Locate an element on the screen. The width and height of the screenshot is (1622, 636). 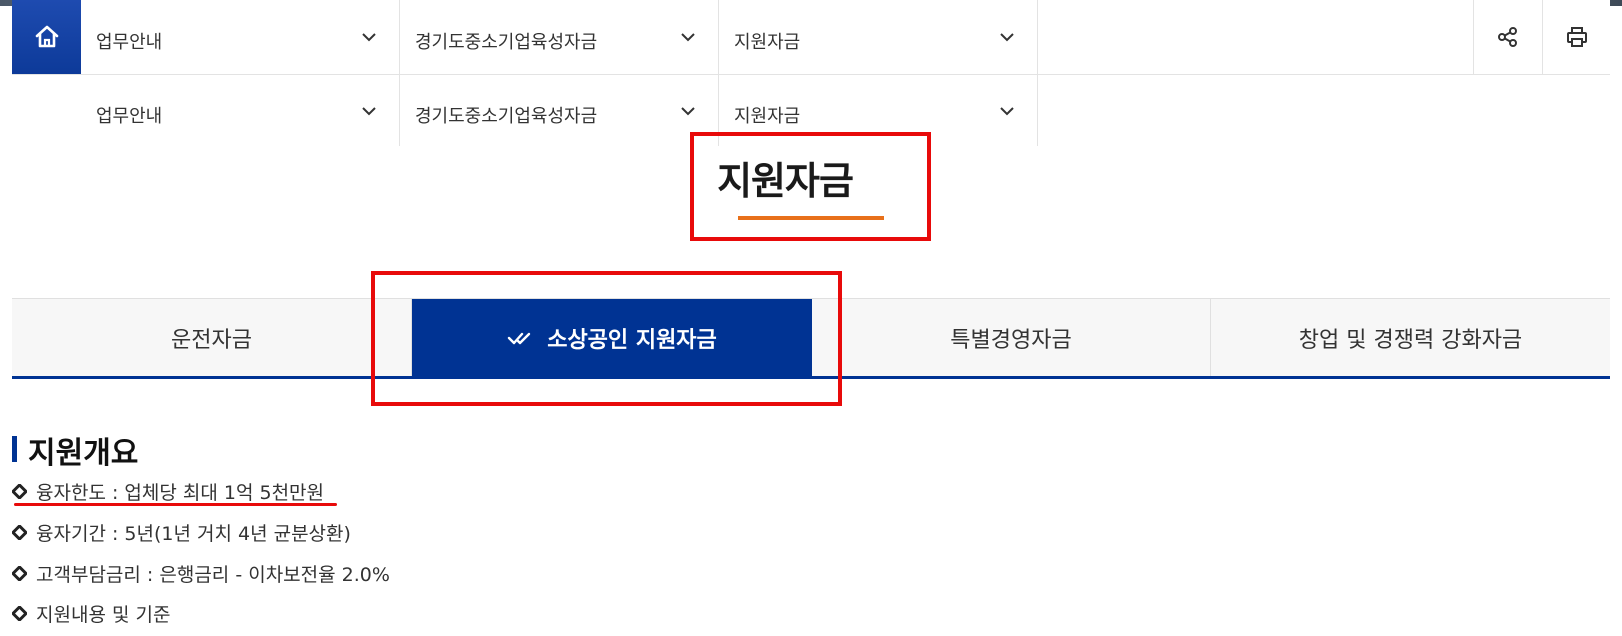
home-button is located at coordinates (46, 37).